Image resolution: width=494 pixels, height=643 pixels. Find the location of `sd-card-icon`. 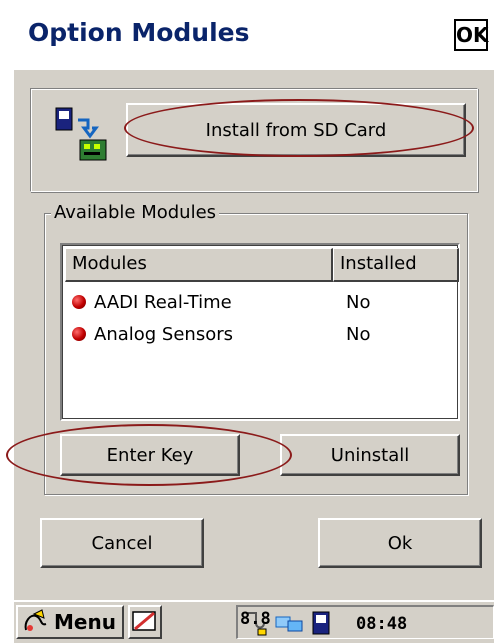

sd-card-icon is located at coordinates (321, 623).